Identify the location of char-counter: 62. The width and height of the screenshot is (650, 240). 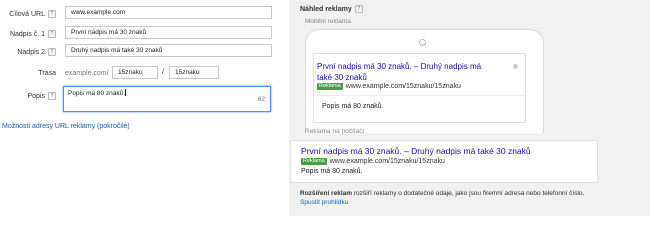
(261, 99).